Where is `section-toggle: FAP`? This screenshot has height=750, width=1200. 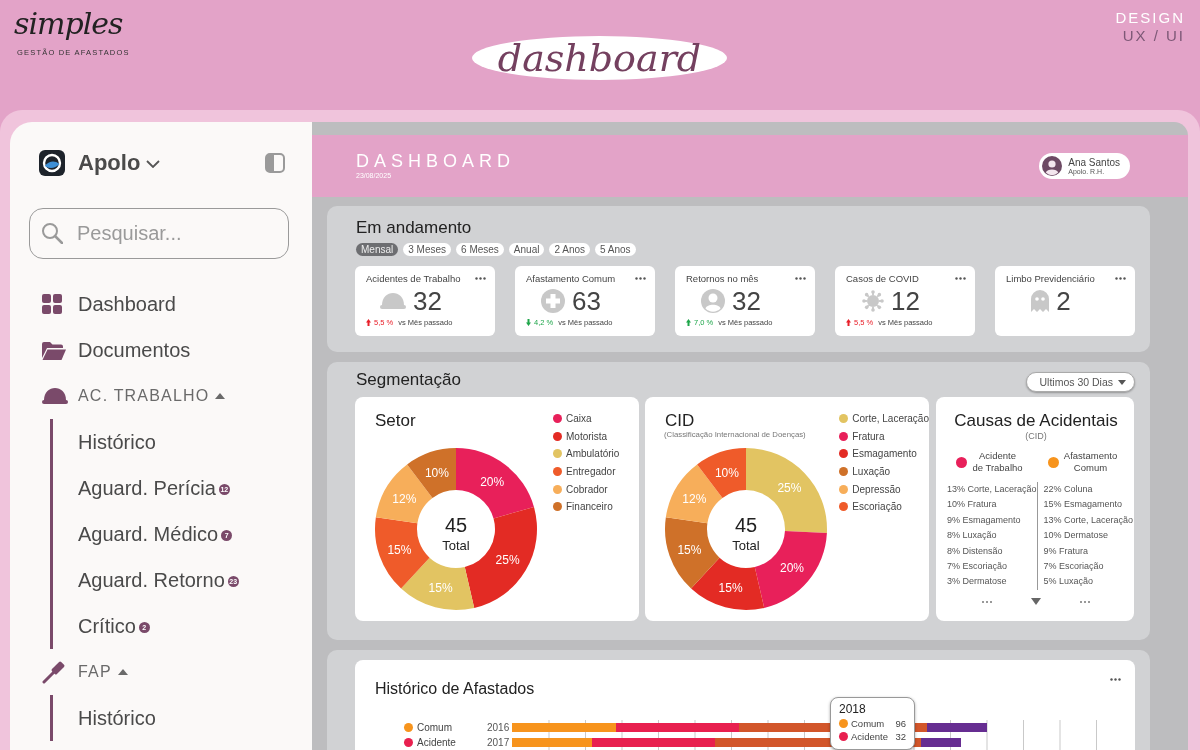
section-toggle: FAP is located at coordinates (95, 672).